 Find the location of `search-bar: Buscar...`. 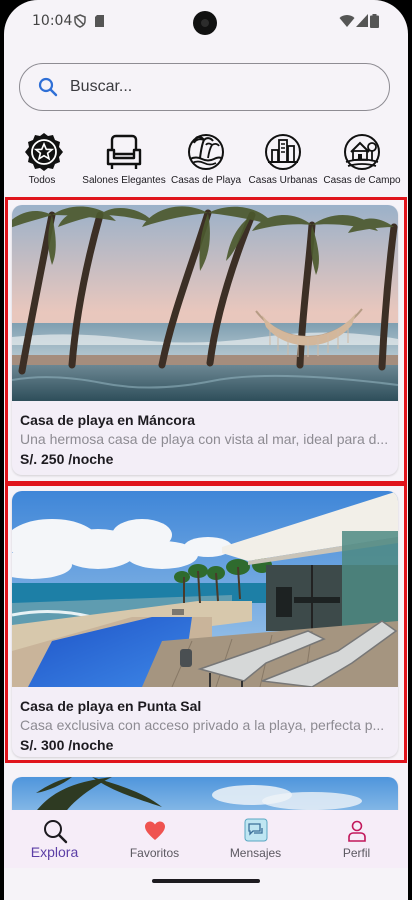

search-bar: Buscar... is located at coordinates (204, 87).